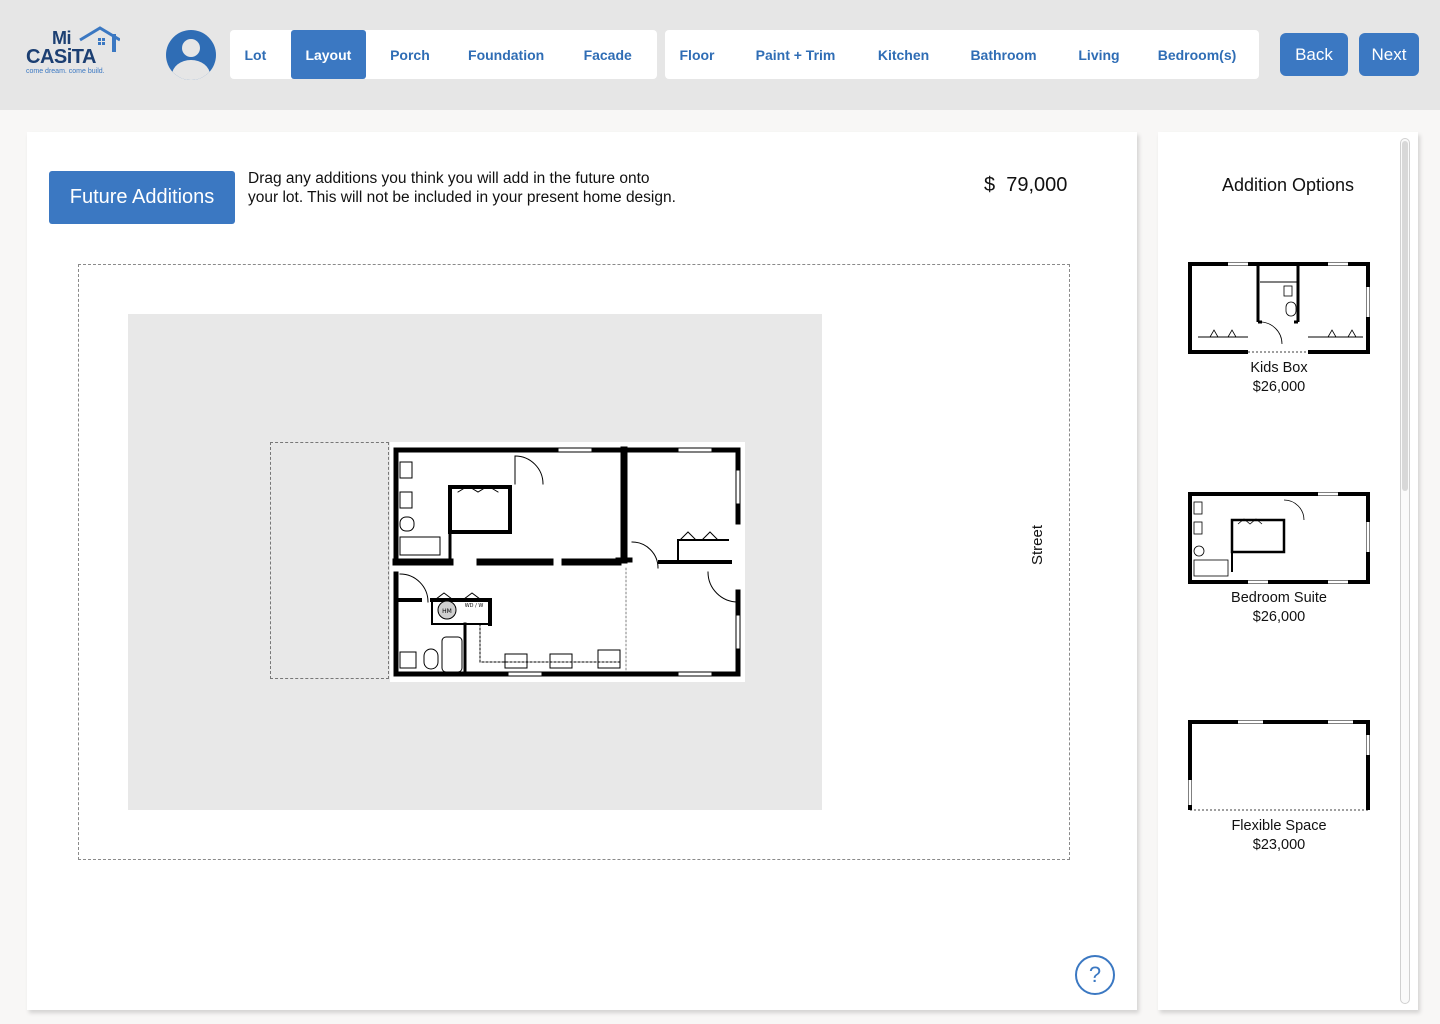 This screenshot has height=1024, width=1440. I want to click on house-floor-plan: HM WD / W, so click(567, 562).